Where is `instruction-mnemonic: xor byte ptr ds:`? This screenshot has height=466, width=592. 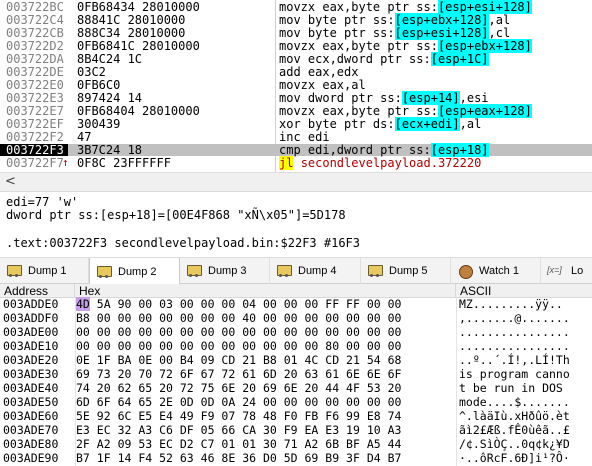
instruction-mnemonic: xor byte ptr ds: is located at coordinates (337, 124).